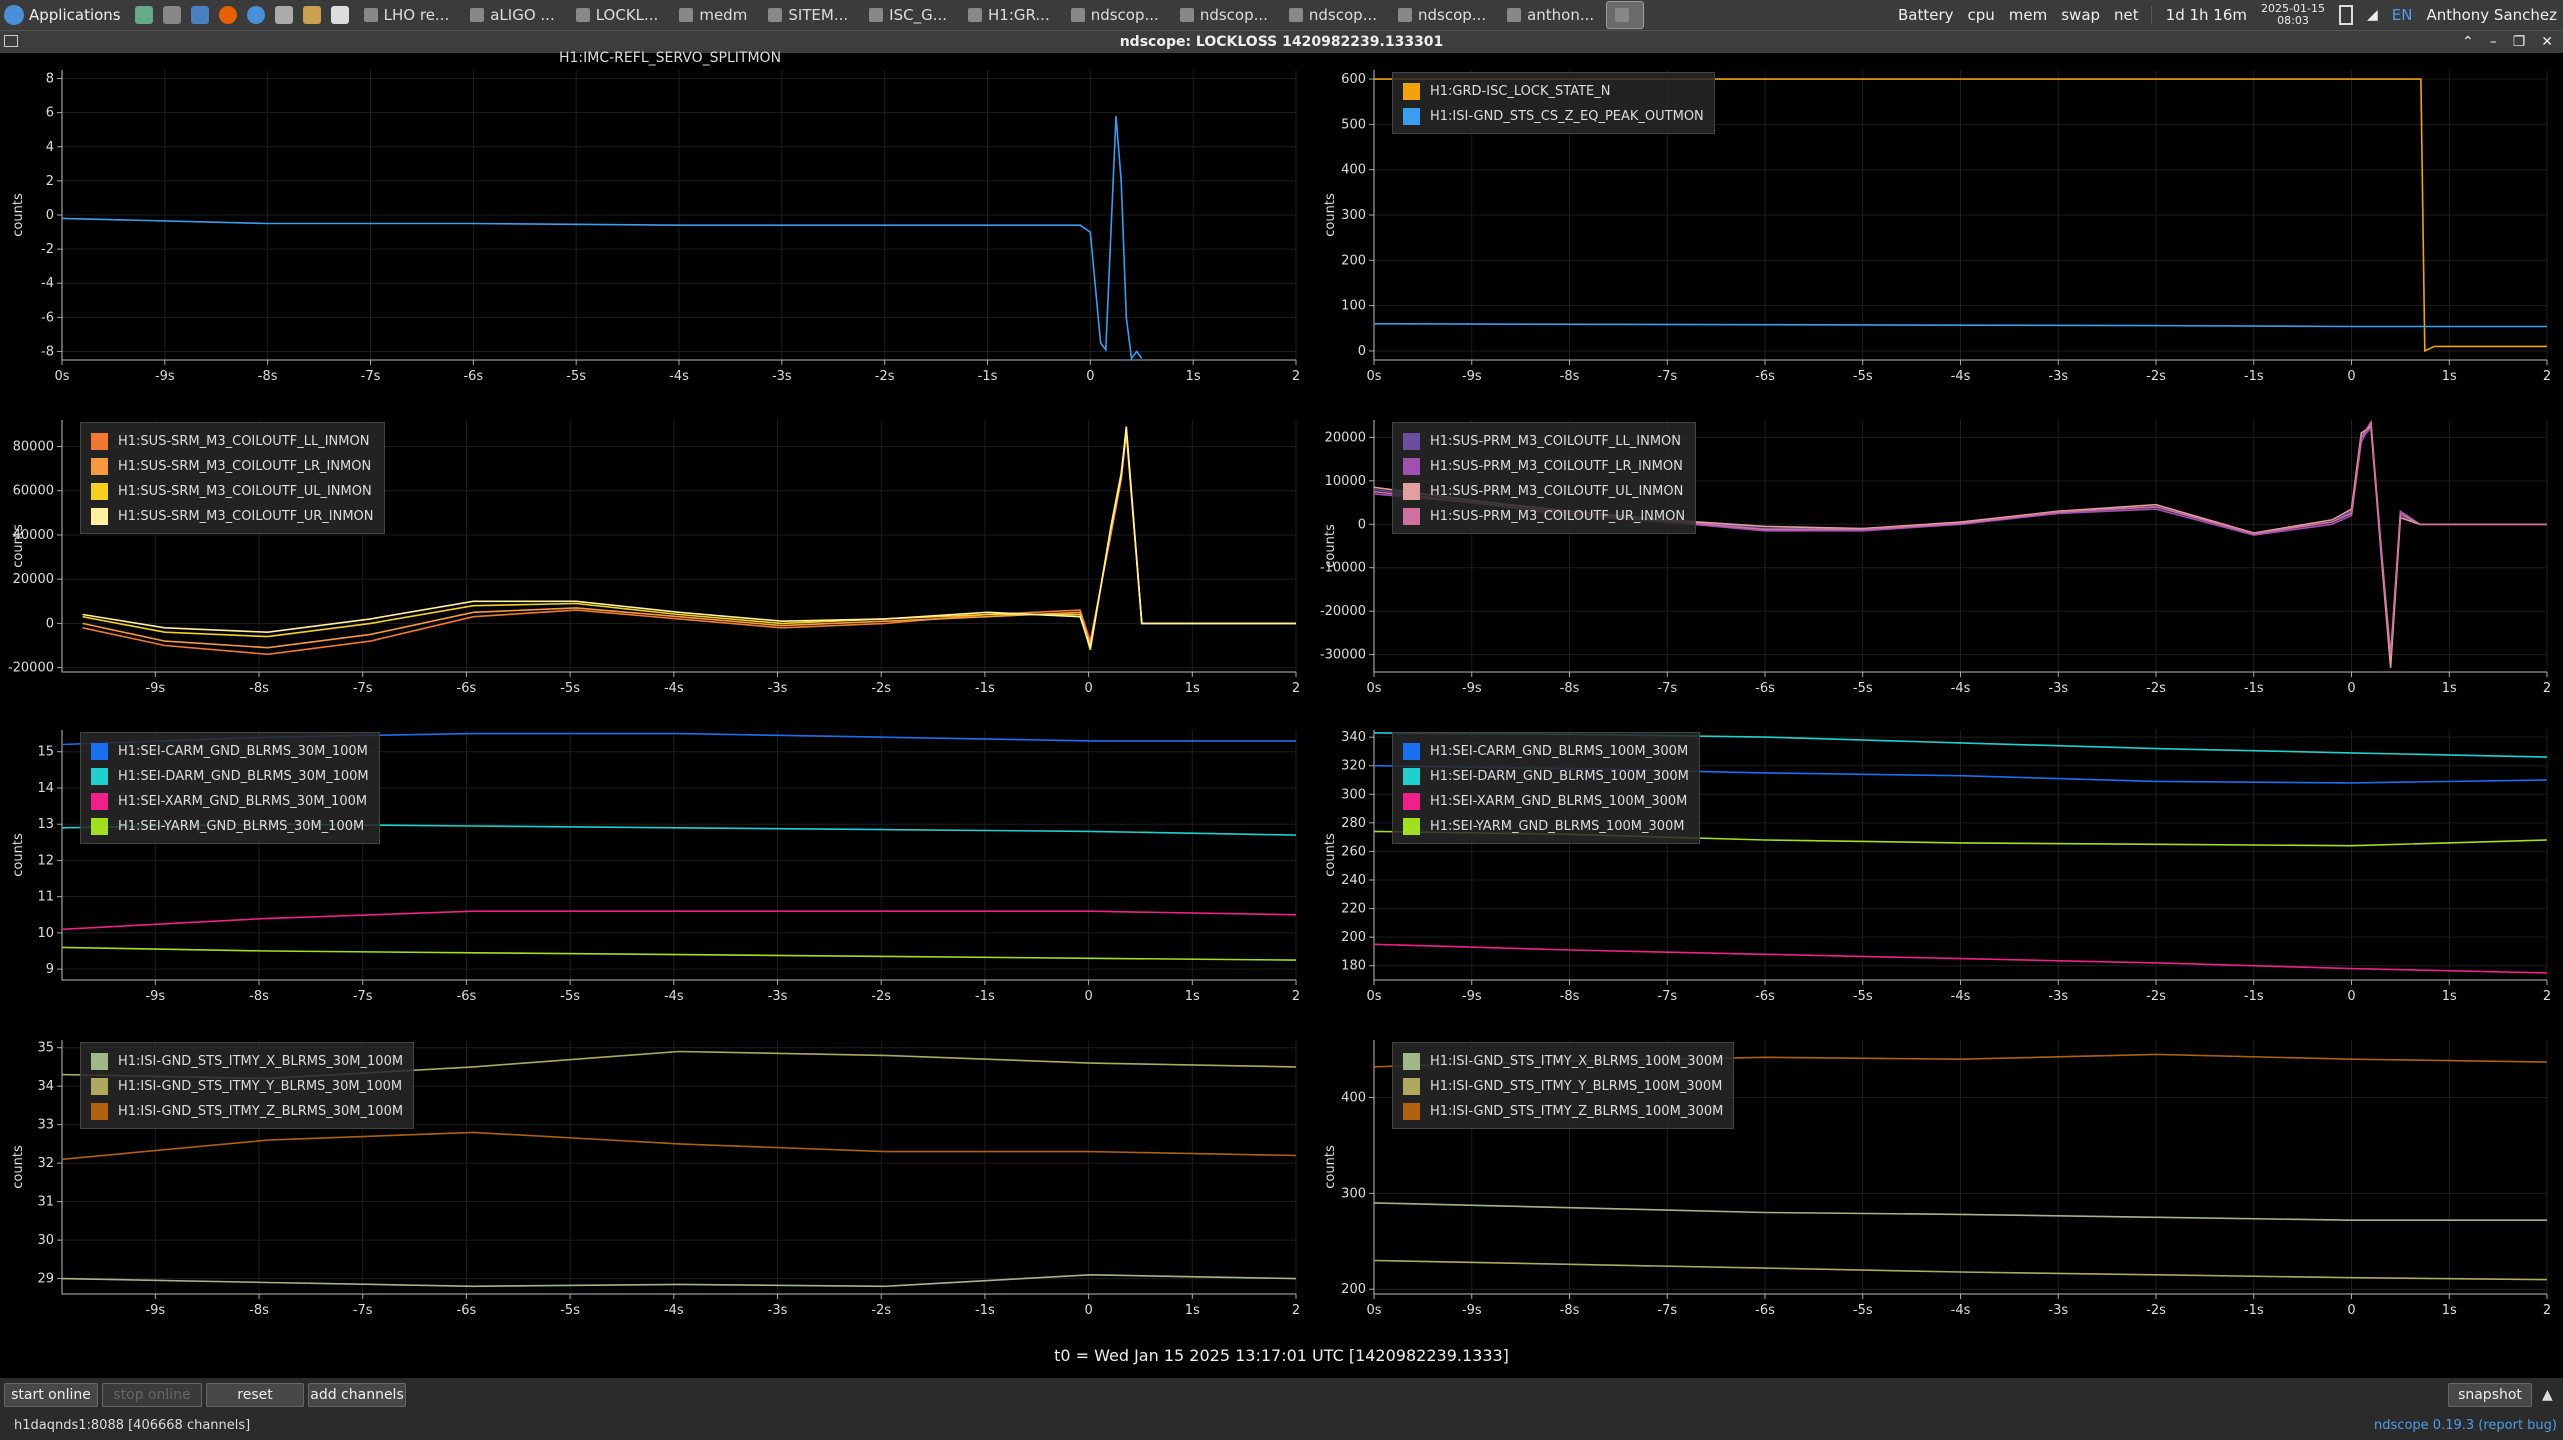 The image size is (2563, 1440). Describe the element at coordinates (45, 788) in the screenshot. I see `y-tick-label: 14` at that location.